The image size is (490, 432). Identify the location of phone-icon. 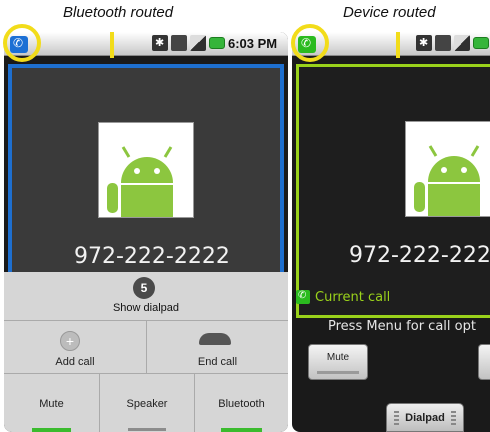
(303, 297).